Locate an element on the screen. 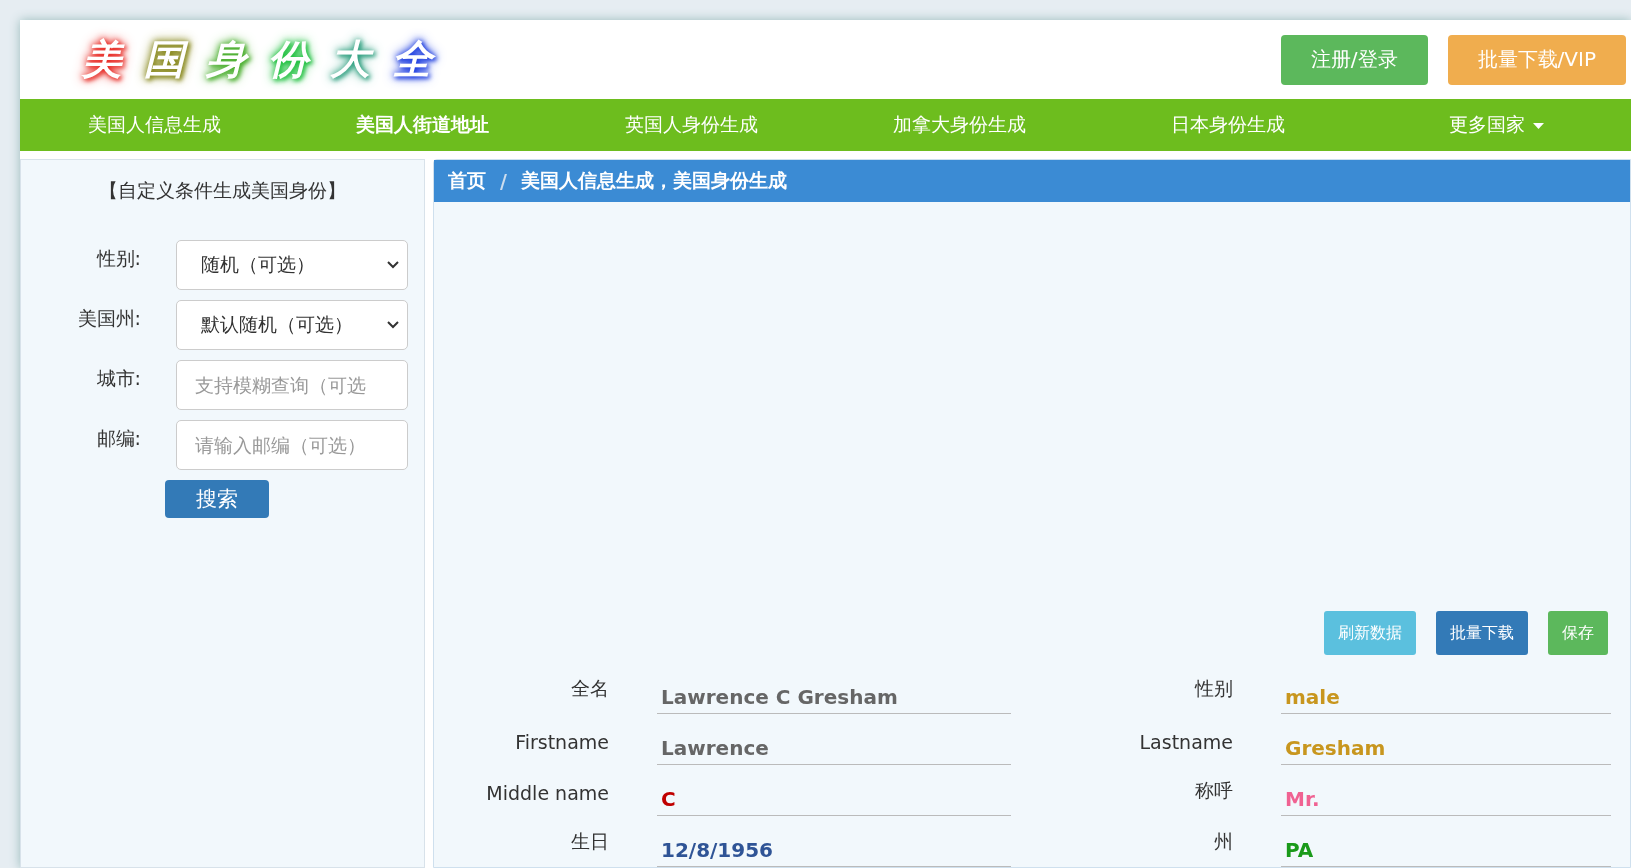  field-label: 生日 is located at coordinates (590, 841).